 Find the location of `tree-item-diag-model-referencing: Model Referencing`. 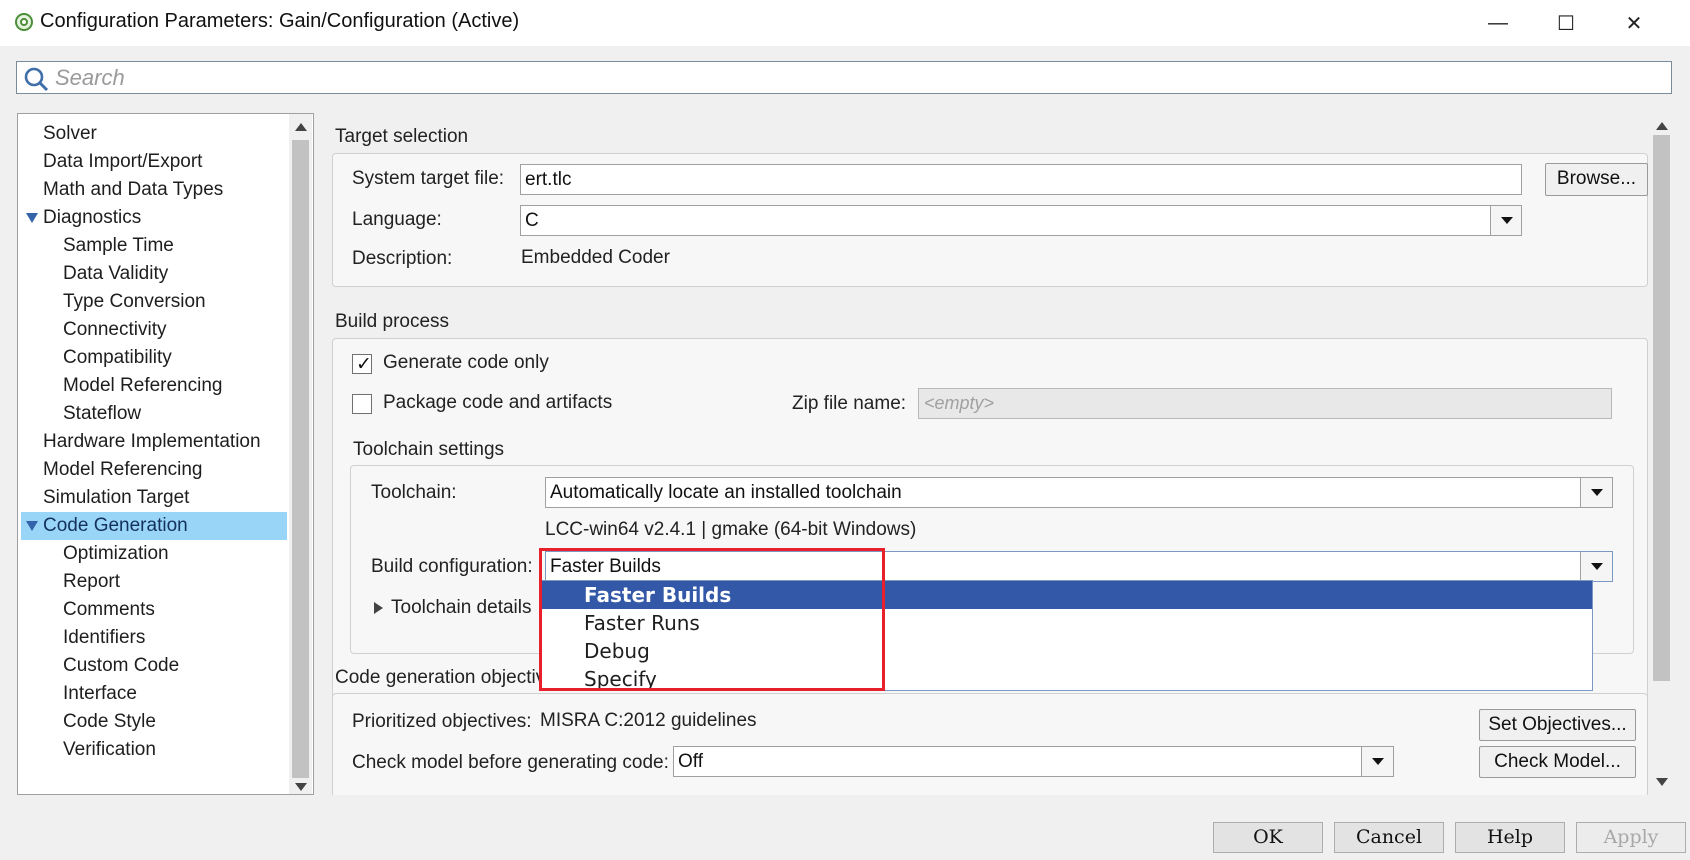

tree-item-diag-model-referencing: Model Referencing is located at coordinates (142, 386).